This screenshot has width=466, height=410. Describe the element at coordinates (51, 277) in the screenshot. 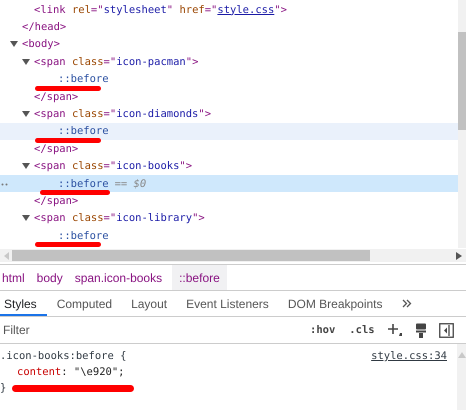

I see `breadcrumb: body` at that location.